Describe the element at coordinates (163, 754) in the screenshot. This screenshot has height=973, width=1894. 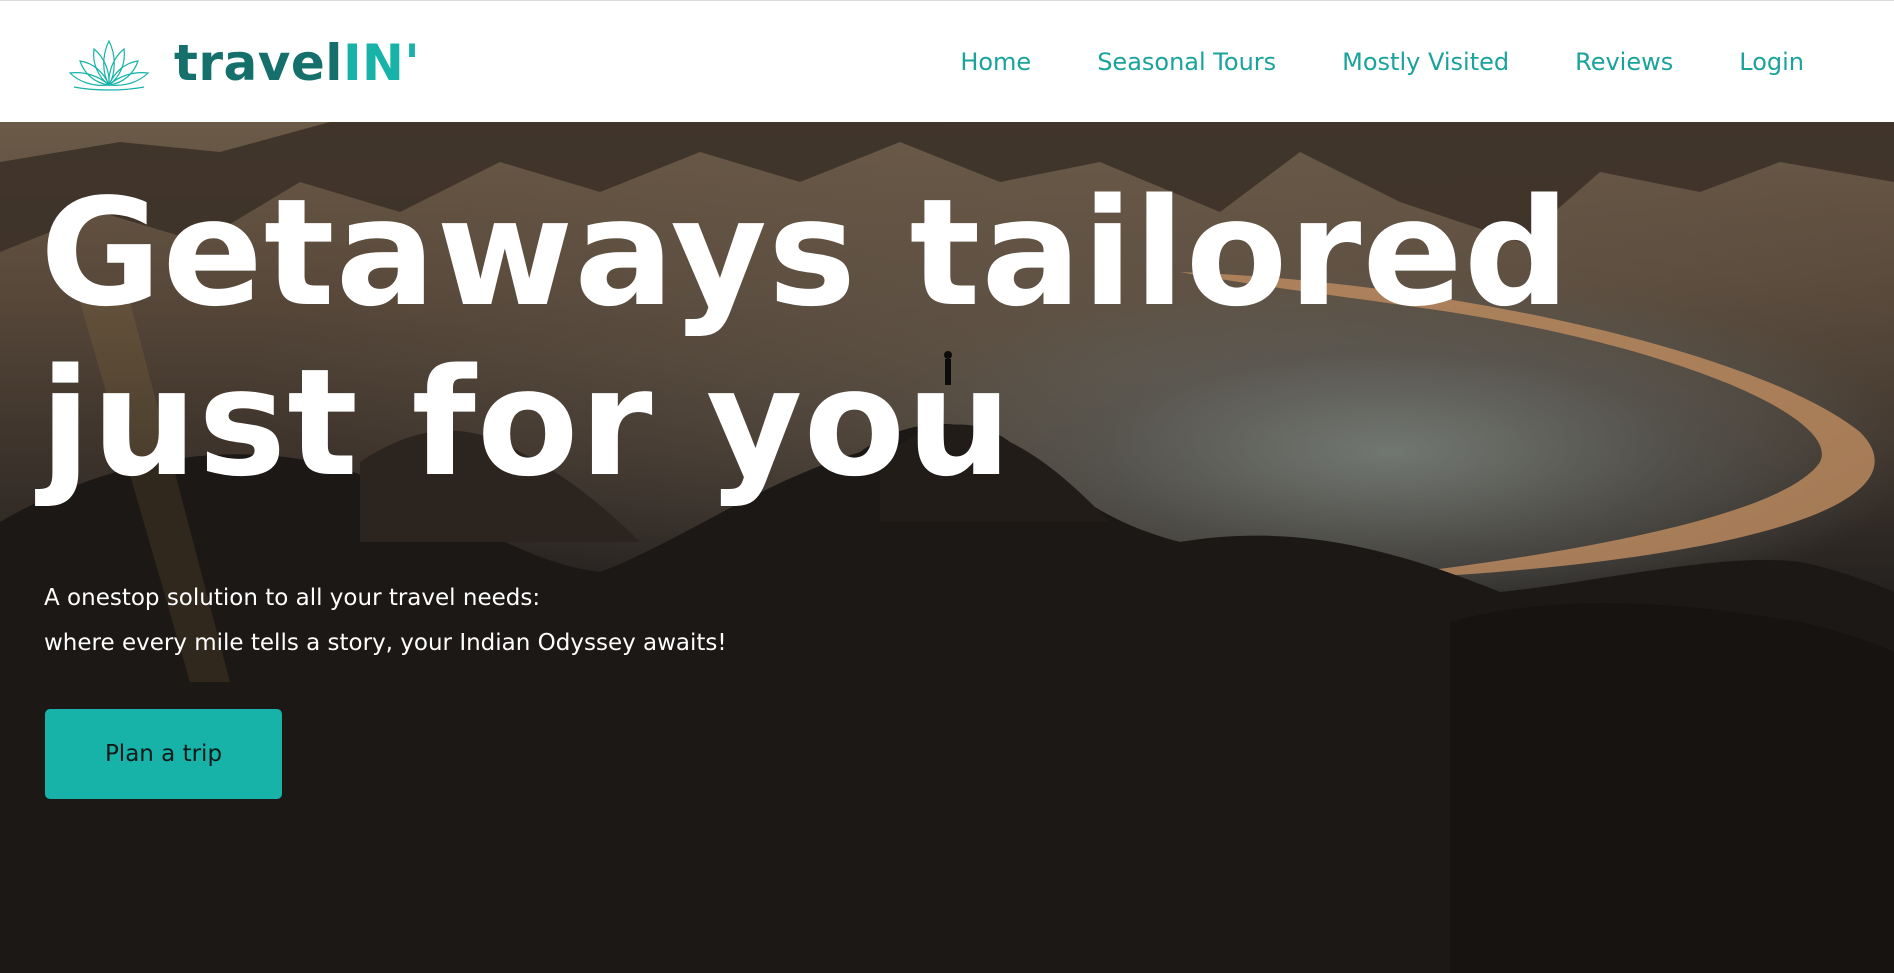
I see `plan-a-trip-button: Plan a trip` at that location.